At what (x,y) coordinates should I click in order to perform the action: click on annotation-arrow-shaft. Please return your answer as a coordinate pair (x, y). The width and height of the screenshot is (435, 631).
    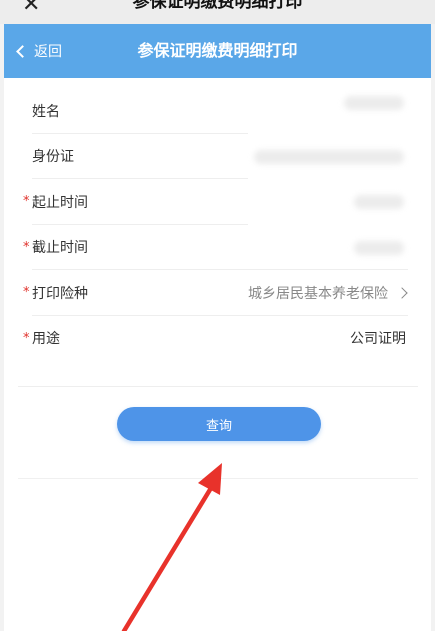
    Looking at the image, I should click on (167, 558).